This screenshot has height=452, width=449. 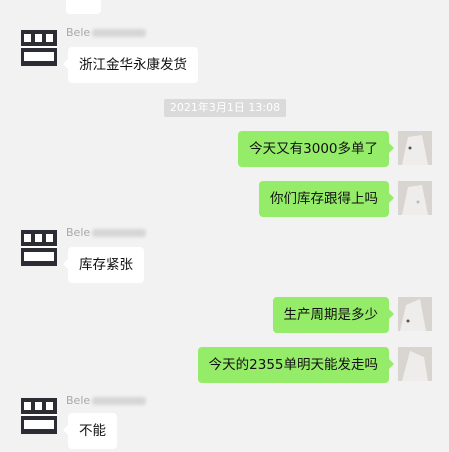 I want to click on message-text: 今天又有3000多单了, so click(x=313, y=149).